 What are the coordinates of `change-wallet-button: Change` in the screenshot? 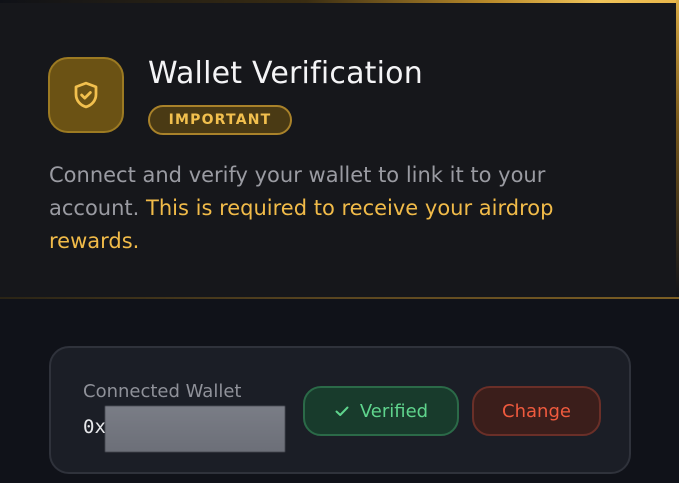 It's located at (536, 411).